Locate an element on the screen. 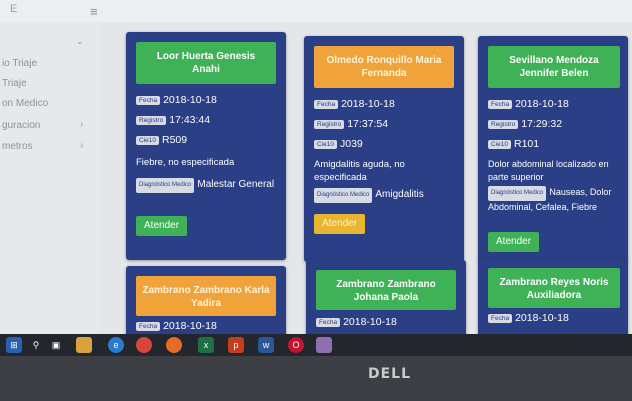 This screenshot has width=632, height=401. sidebar-item-label: guracion is located at coordinates (21, 125).